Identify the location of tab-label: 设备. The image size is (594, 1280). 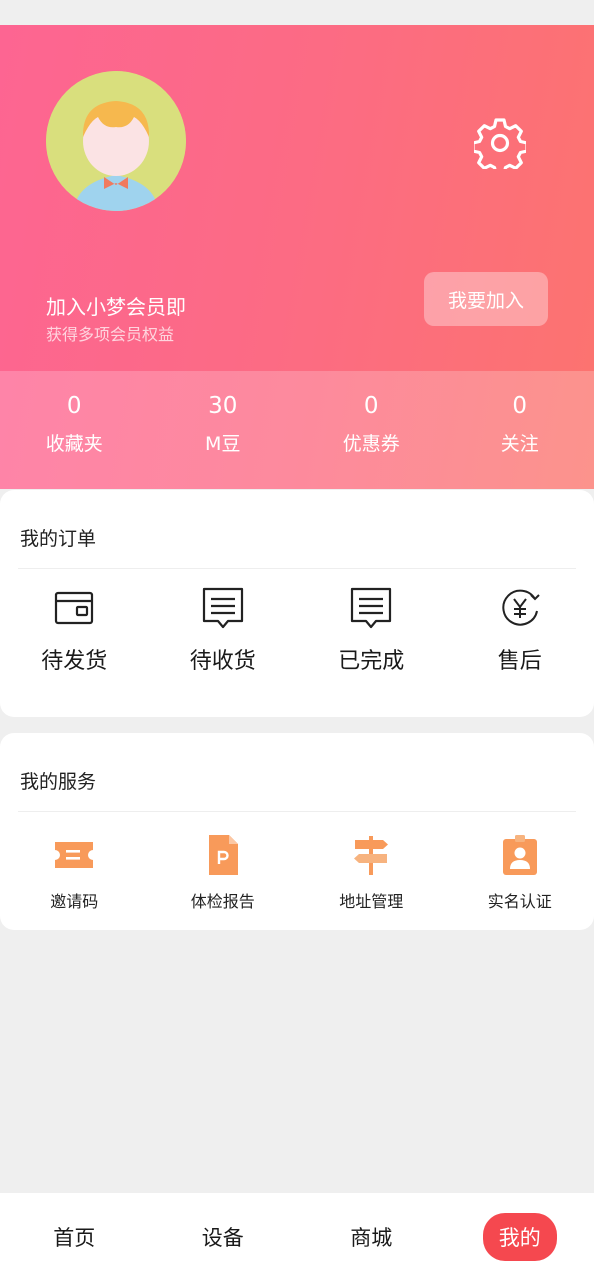
(222, 1237).